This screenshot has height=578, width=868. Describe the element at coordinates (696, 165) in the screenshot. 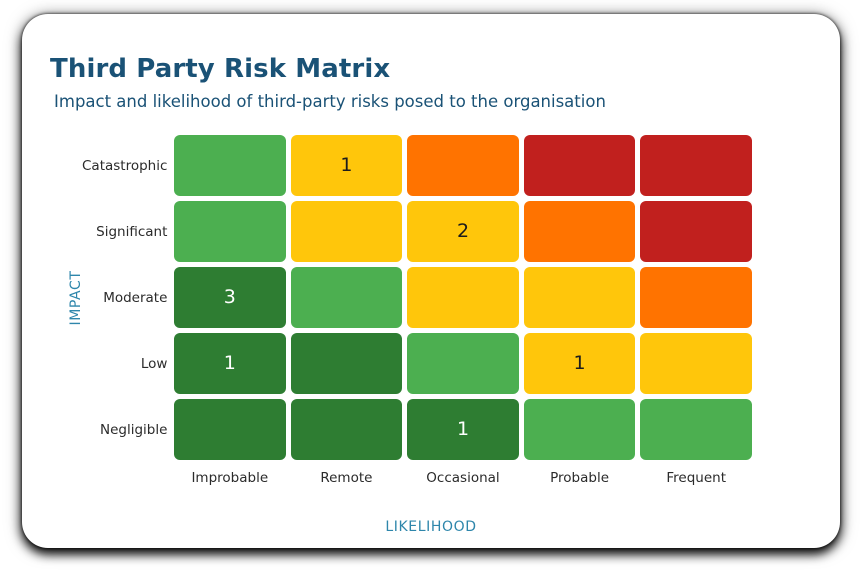

I see `risk-cell-catastrophic-frequent` at that location.